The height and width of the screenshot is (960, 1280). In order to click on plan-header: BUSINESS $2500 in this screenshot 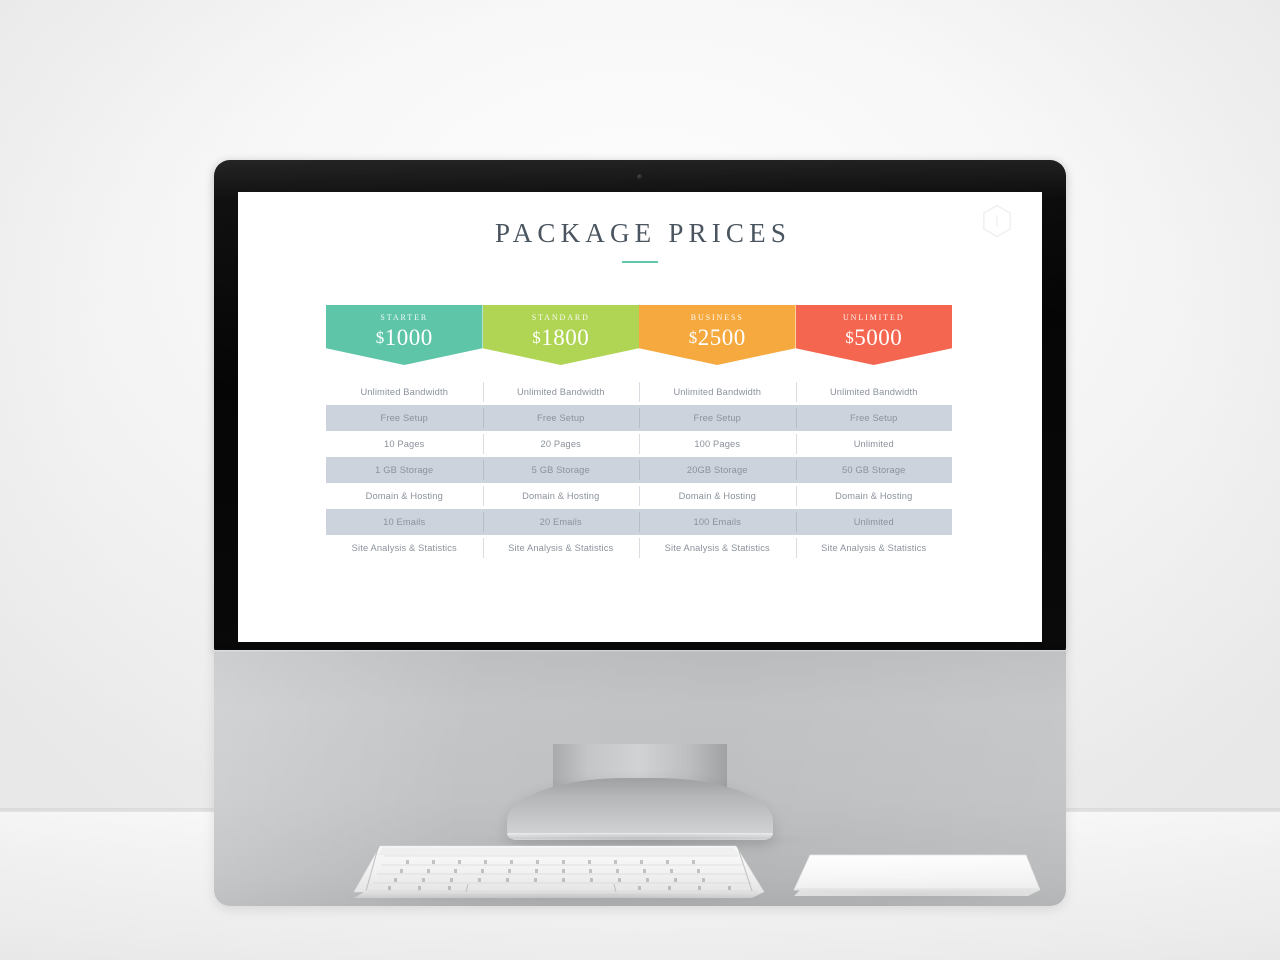, I will do `click(717, 335)`.